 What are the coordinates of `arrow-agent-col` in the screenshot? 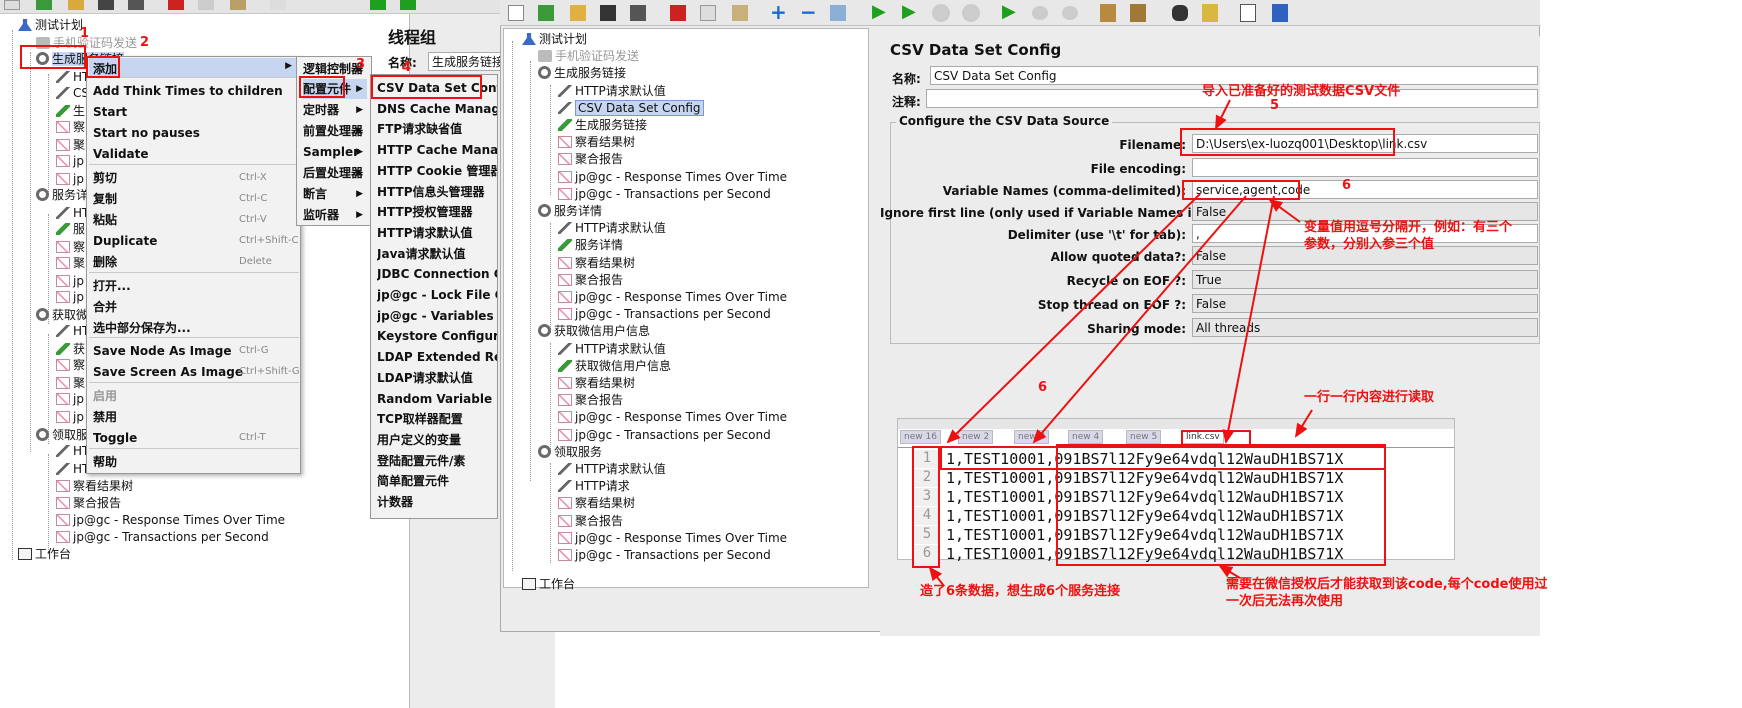 It's located at (1139, 319).